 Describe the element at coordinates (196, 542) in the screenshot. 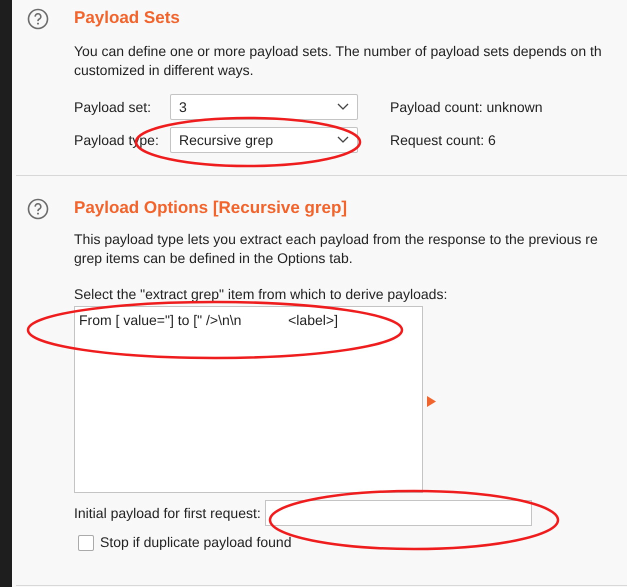

I see `checkbox-label: Stop if duplicate payload found` at that location.